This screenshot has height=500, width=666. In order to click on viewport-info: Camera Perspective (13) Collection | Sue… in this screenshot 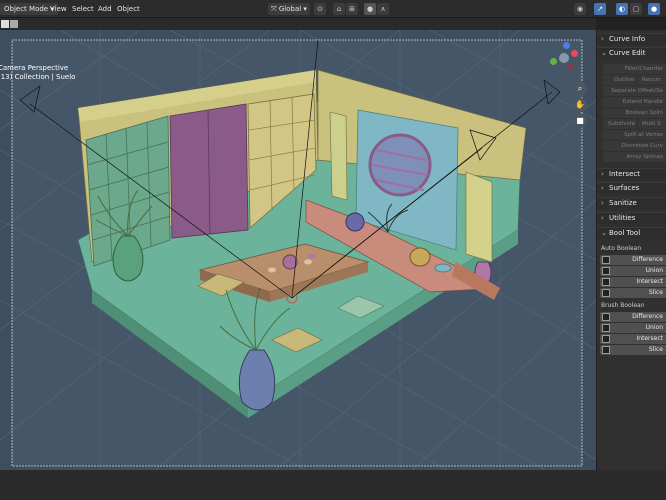, I will do `click(37, 73)`.